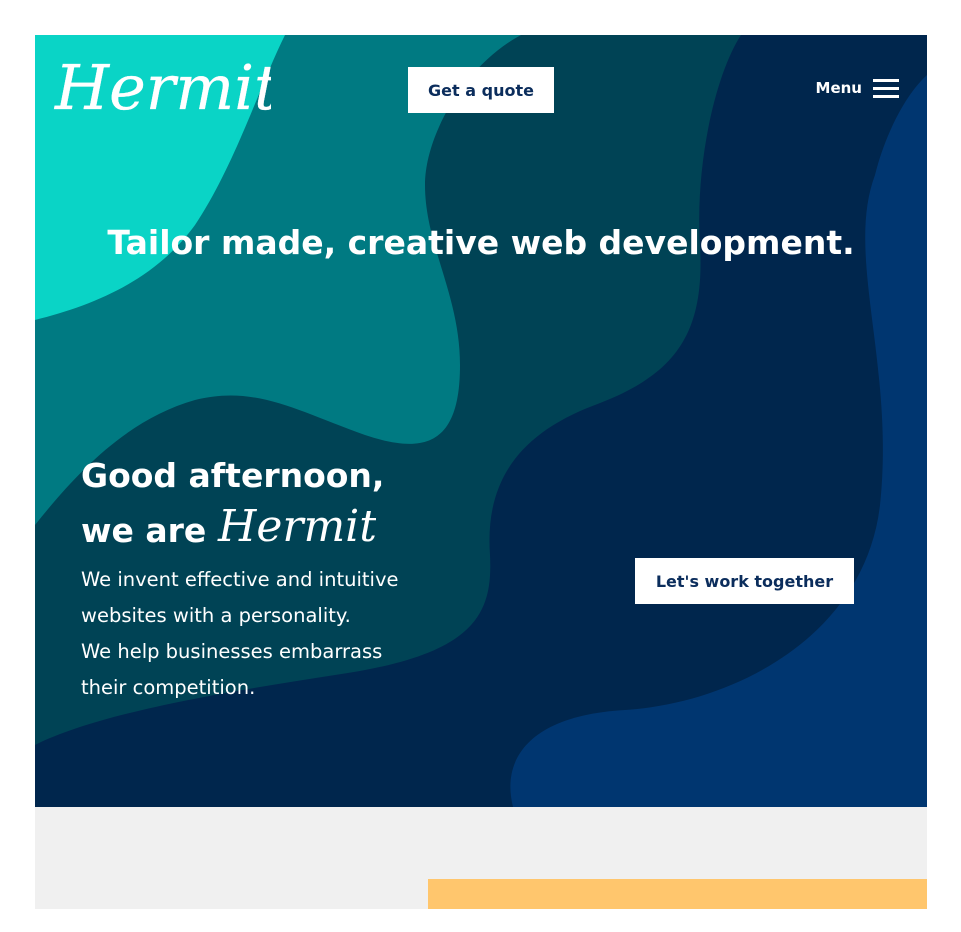  Describe the element at coordinates (481, 858) in the screenshot. I see `next-section` at that location.